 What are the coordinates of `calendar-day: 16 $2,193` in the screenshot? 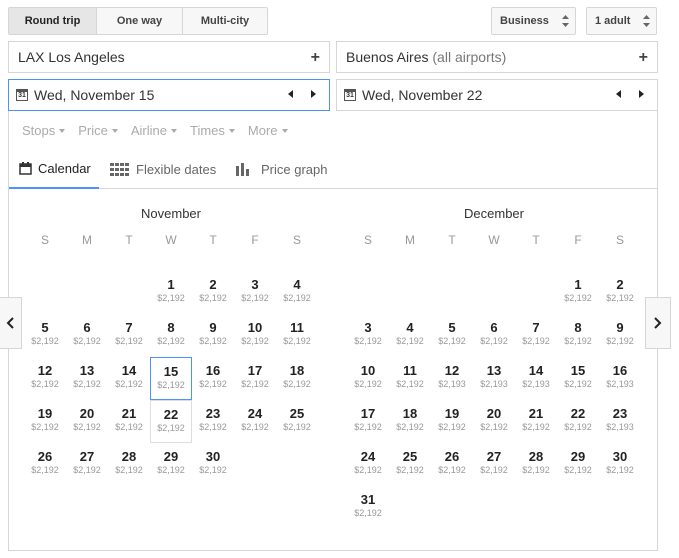 It's located at (620, 378).